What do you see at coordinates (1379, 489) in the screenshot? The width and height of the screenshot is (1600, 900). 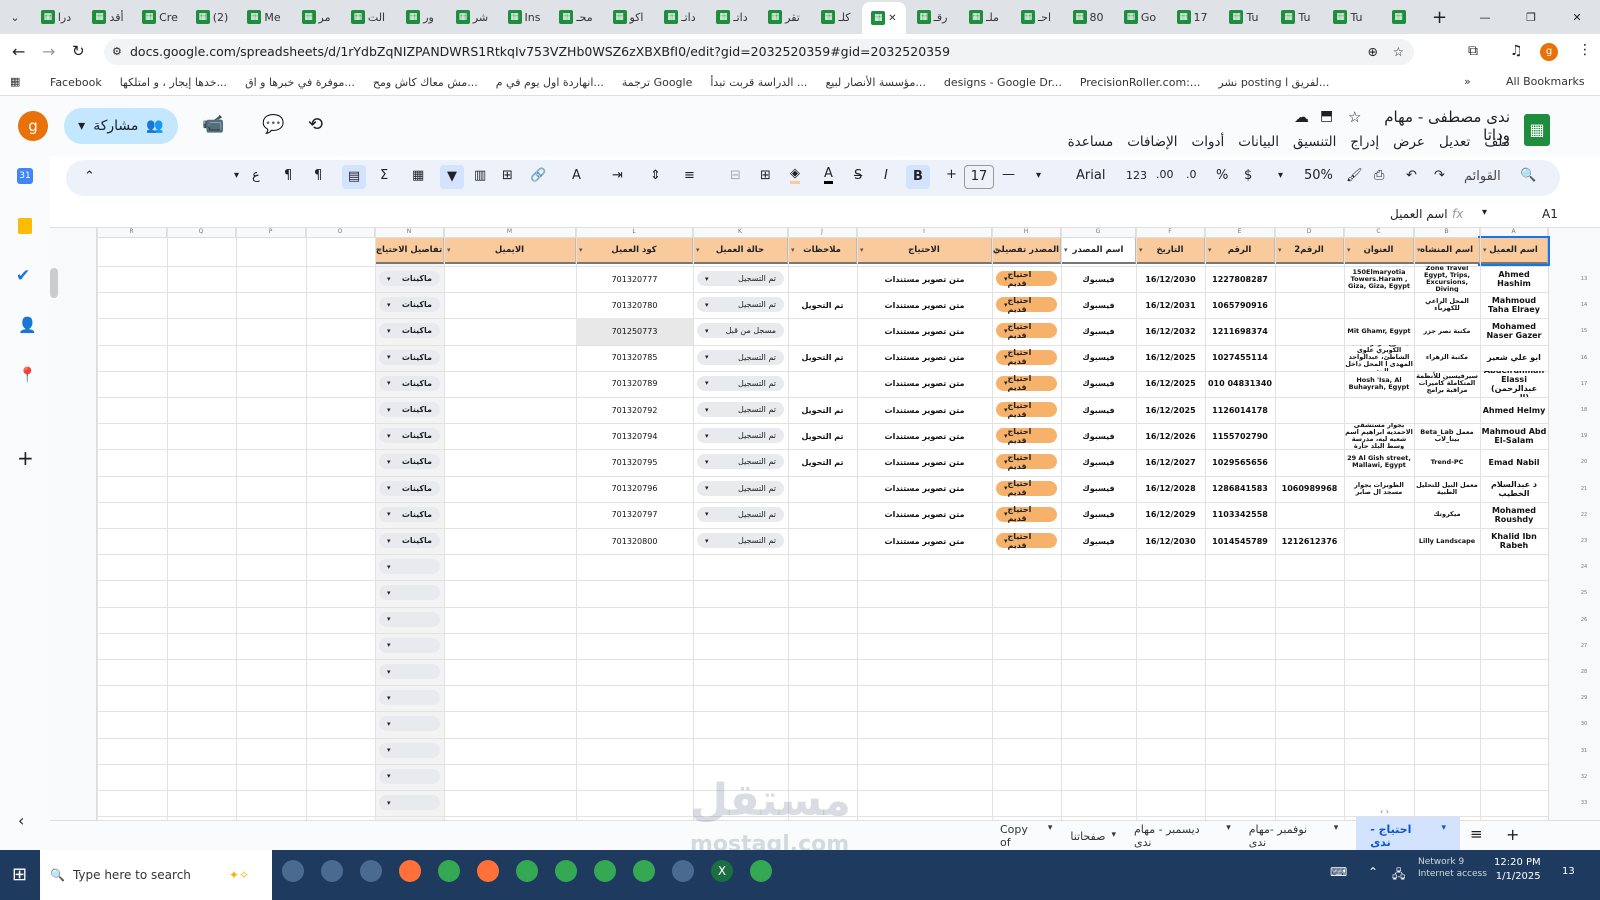 I see `cell-address: الطوبرات بجوار مسجد ال صابر` at bounding box center [1379, 489].